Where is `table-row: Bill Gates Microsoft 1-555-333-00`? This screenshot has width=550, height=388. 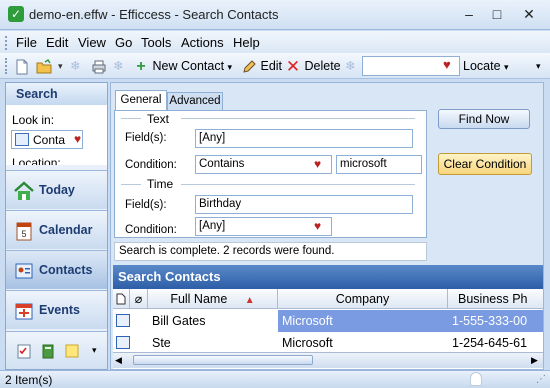
table-row: Bill Gates Microsoft 1-555-333-00 is located at coordinates (328, 321).